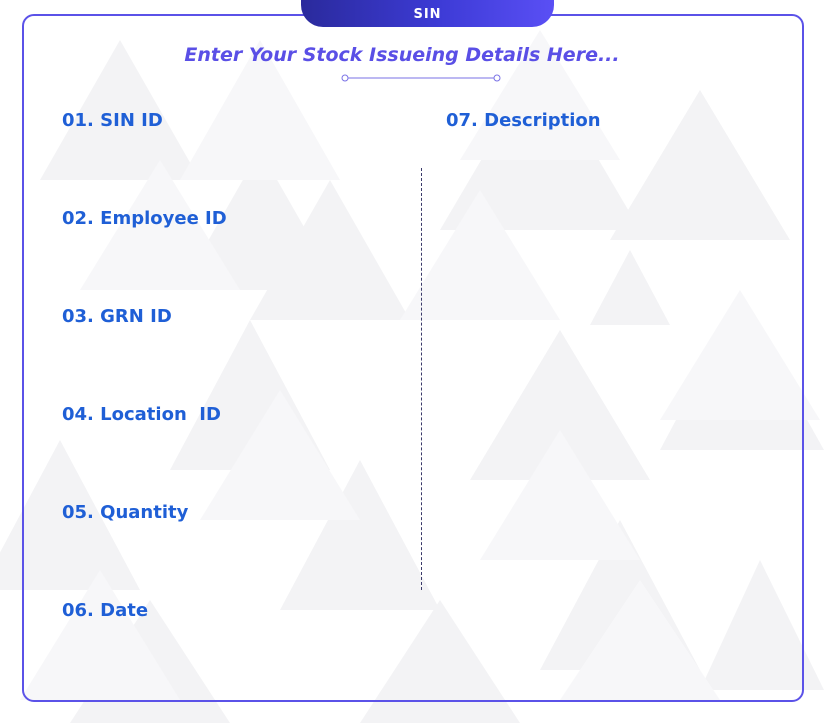 The height and width of the screenshot is (723, 824). I want to click on sin-id-label: 01. SIN ID, so click(112, 120).